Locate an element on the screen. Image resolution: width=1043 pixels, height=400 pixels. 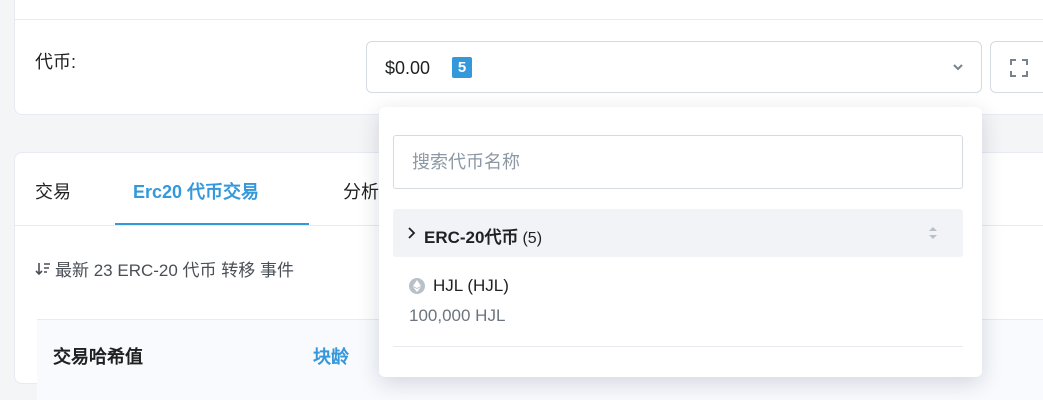
token-logo-icon is located at coordinates (417, 286).